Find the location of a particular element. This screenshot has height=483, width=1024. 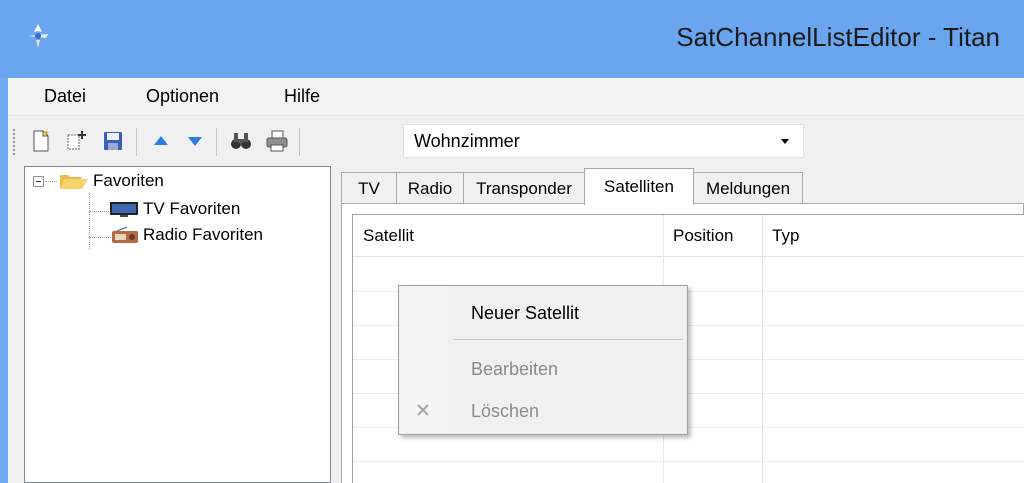

chevron-down-icon is located at coordinates (785, 141).